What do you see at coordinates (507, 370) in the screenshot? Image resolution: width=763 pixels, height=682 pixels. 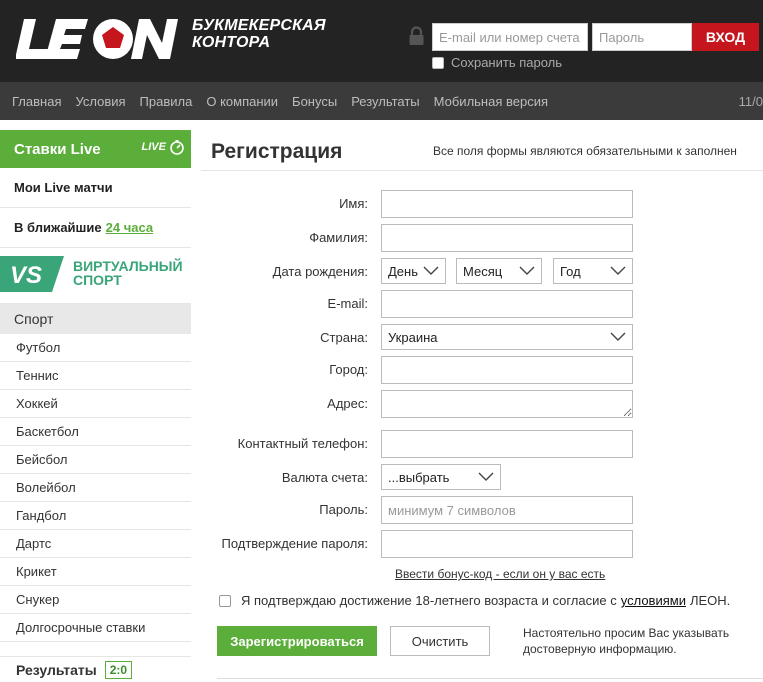 I see `city-input` at bounding box center [507, 370].